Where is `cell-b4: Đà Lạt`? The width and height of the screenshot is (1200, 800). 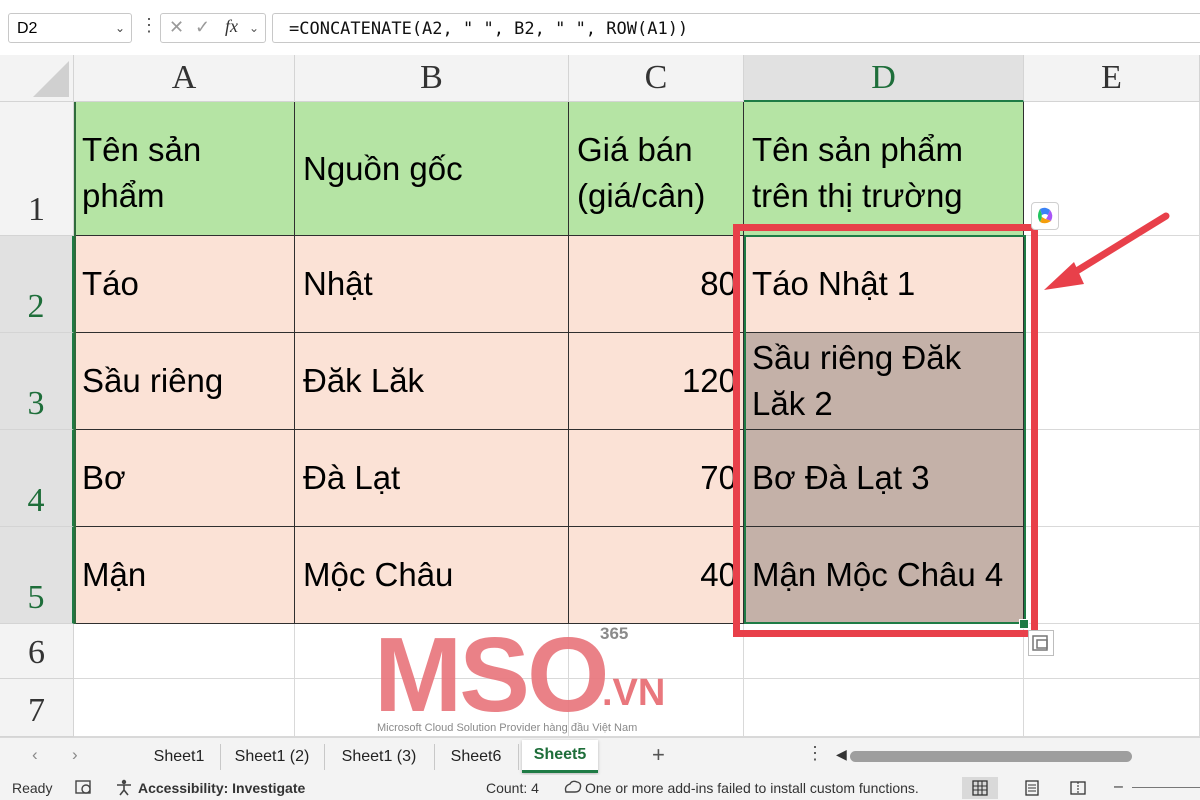 cell-b4: Đà Lạt is located at coordinates (432, 478).